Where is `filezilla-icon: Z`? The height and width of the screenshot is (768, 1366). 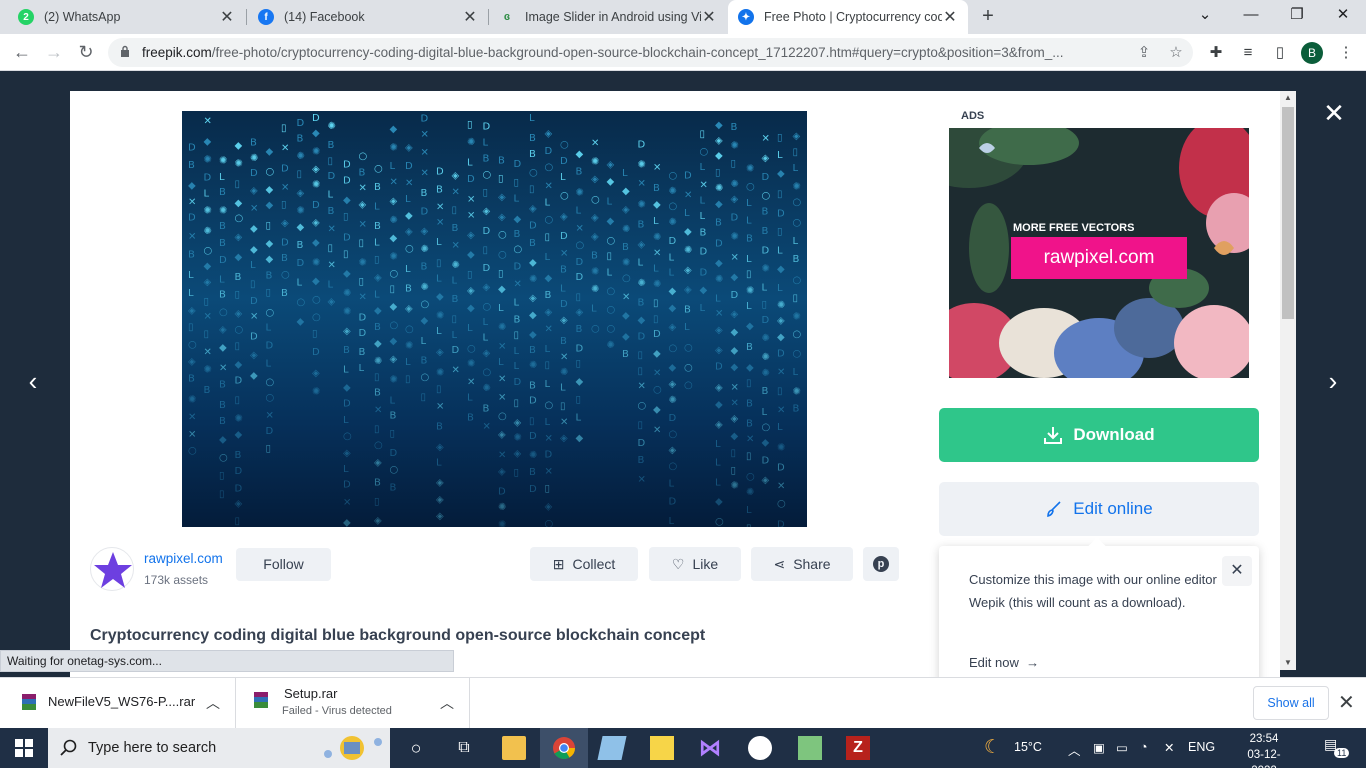
filezilla-icon: Z is located at coordinates (858, 748).